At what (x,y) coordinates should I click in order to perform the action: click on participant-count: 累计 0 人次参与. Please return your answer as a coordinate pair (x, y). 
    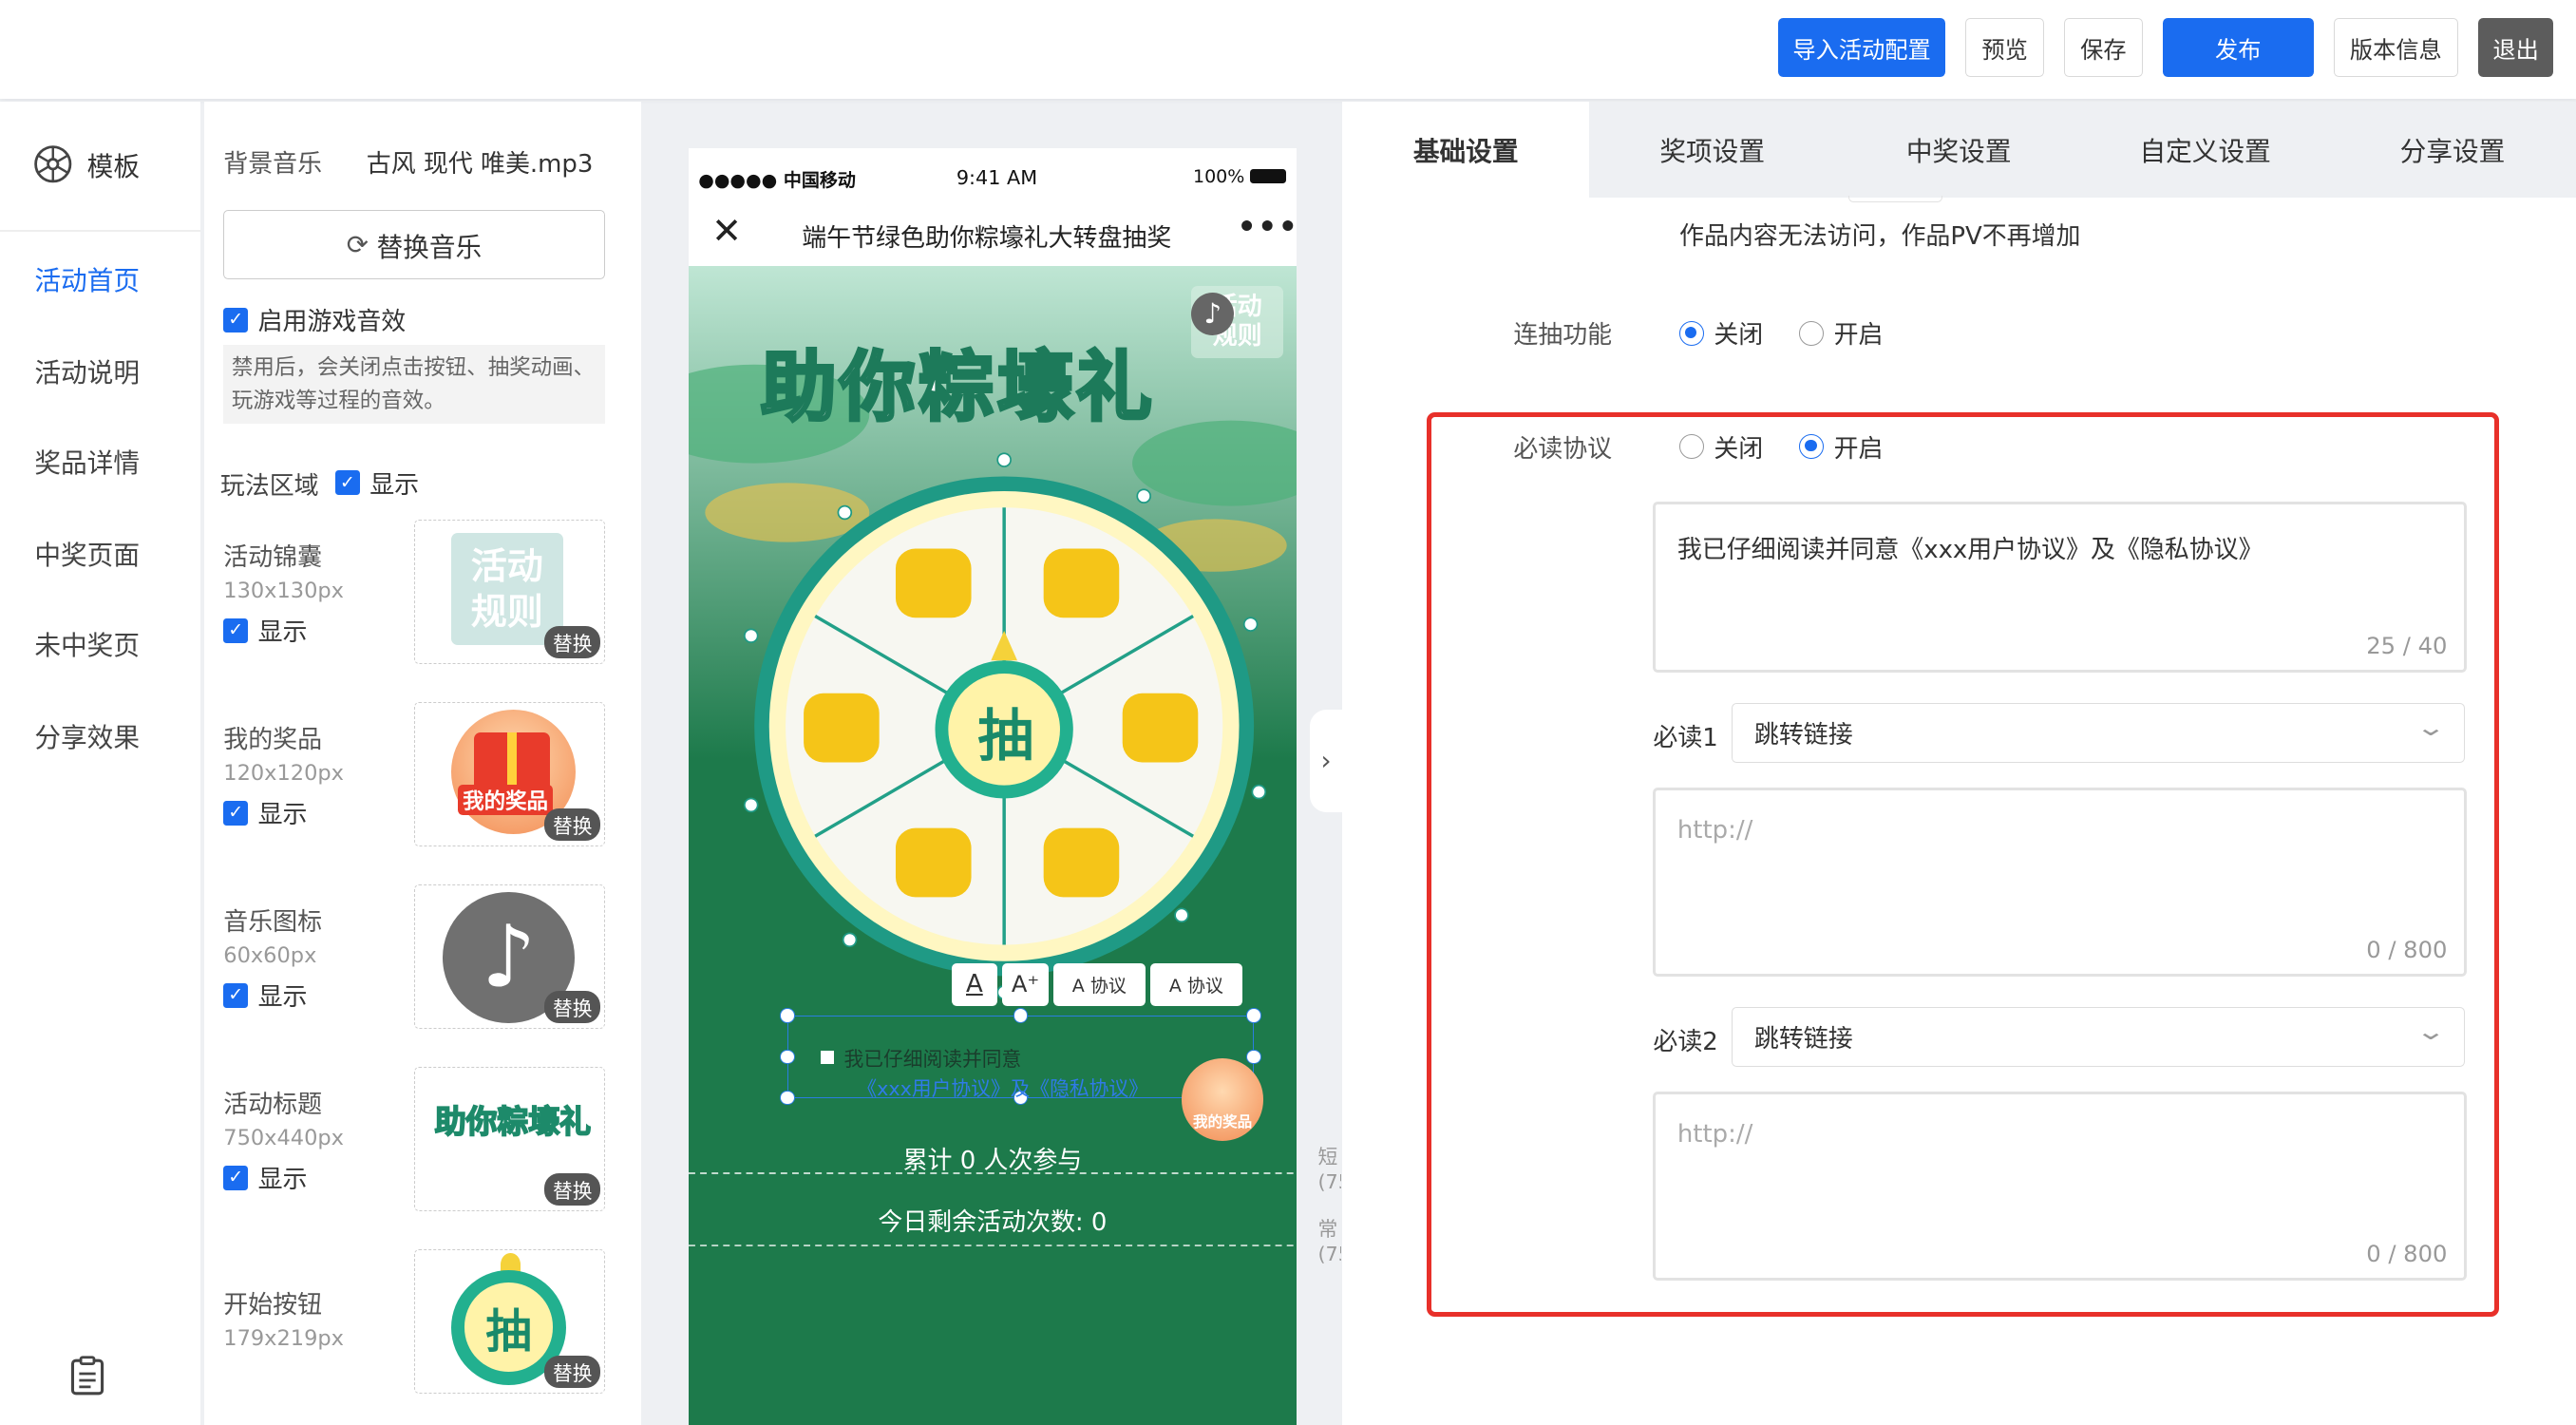
    Looking at the image, I should click on (993, 1160).